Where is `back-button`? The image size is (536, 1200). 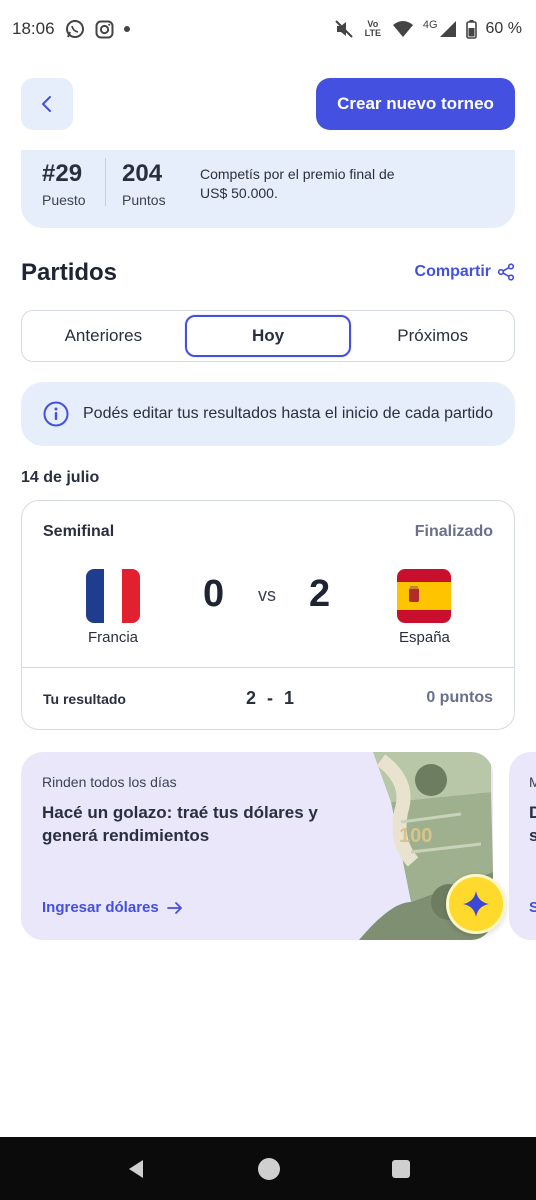 back-button is located at coordinates (47, 104).